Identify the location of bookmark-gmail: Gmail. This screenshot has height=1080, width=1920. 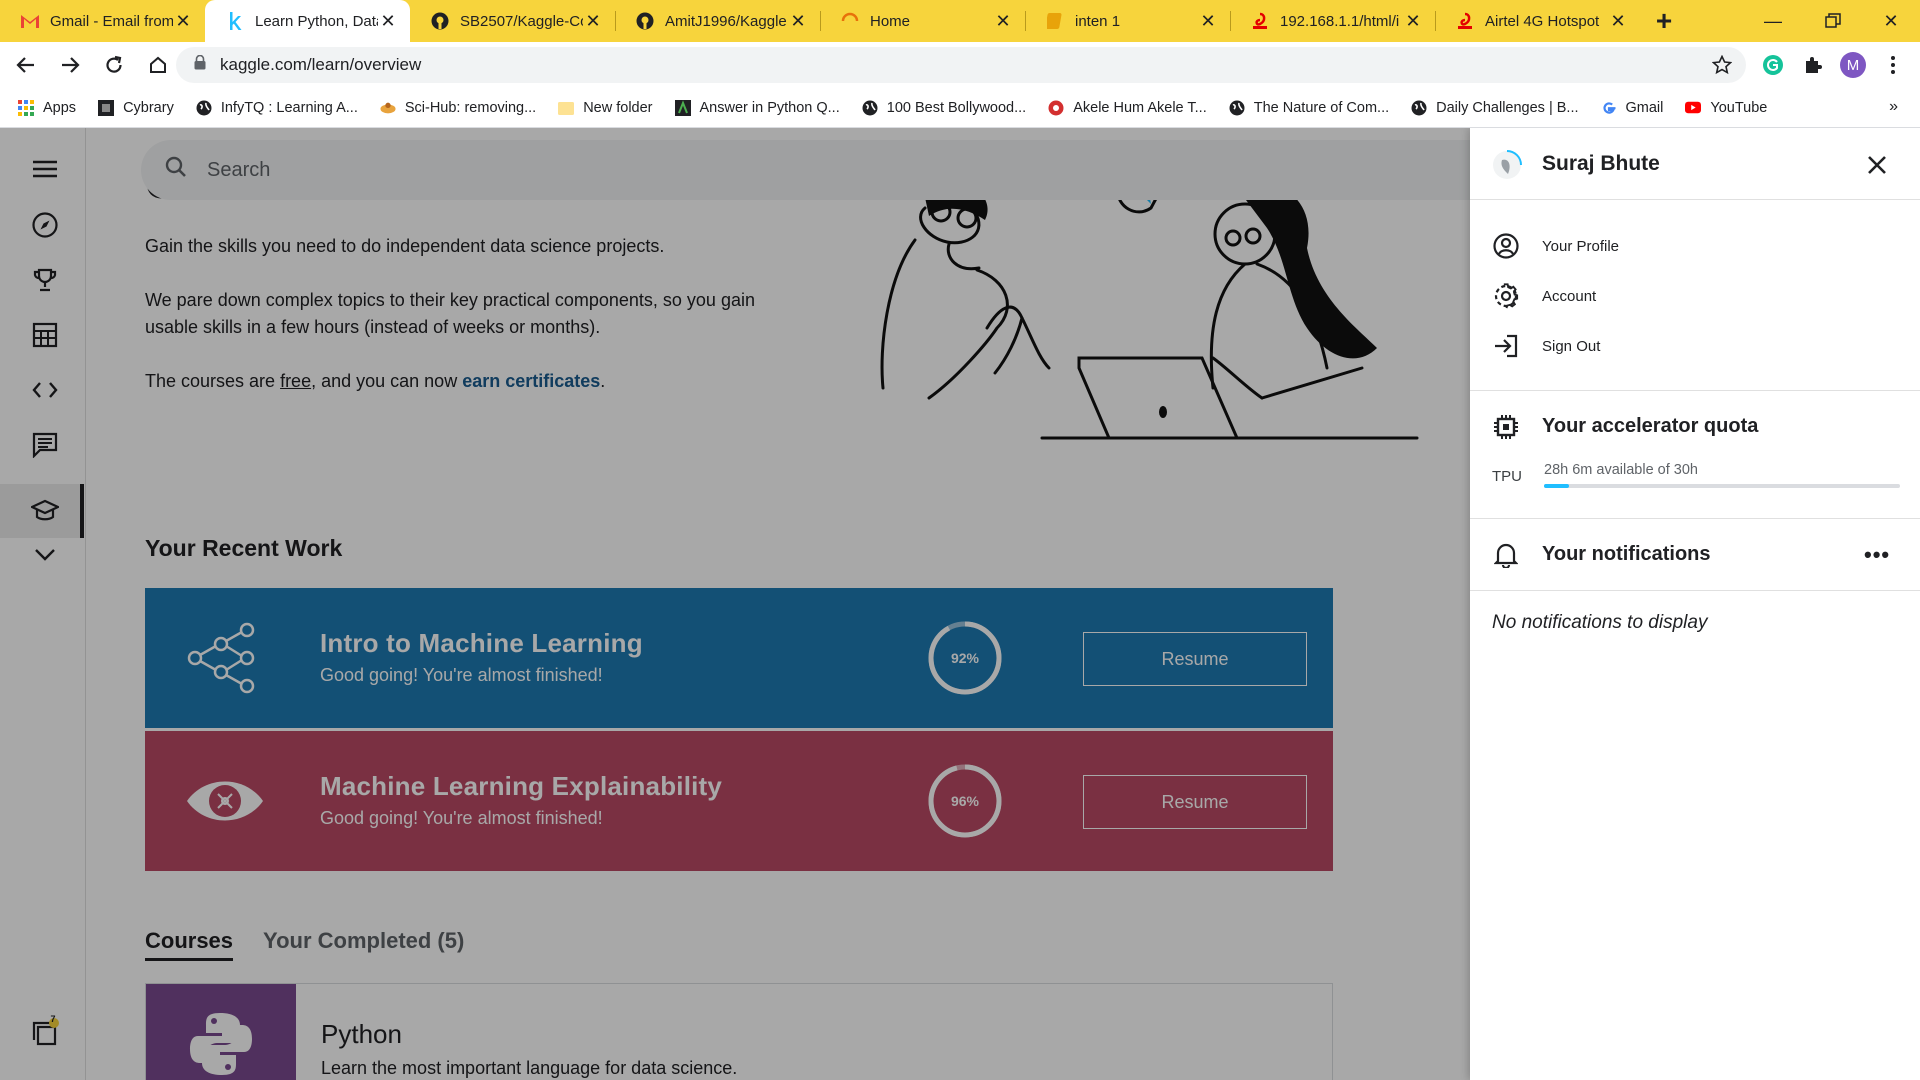
(1632, 108).